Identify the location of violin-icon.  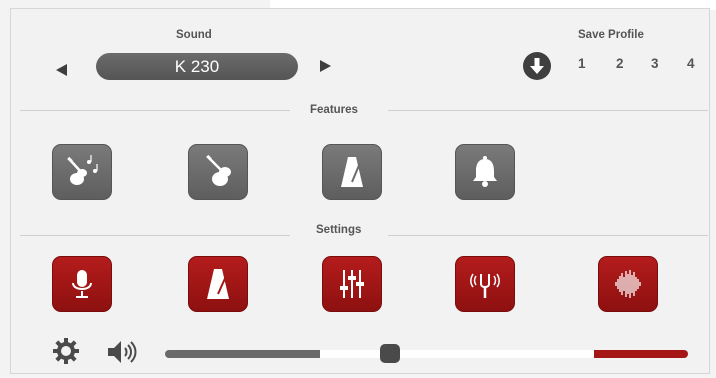
(218, 170).